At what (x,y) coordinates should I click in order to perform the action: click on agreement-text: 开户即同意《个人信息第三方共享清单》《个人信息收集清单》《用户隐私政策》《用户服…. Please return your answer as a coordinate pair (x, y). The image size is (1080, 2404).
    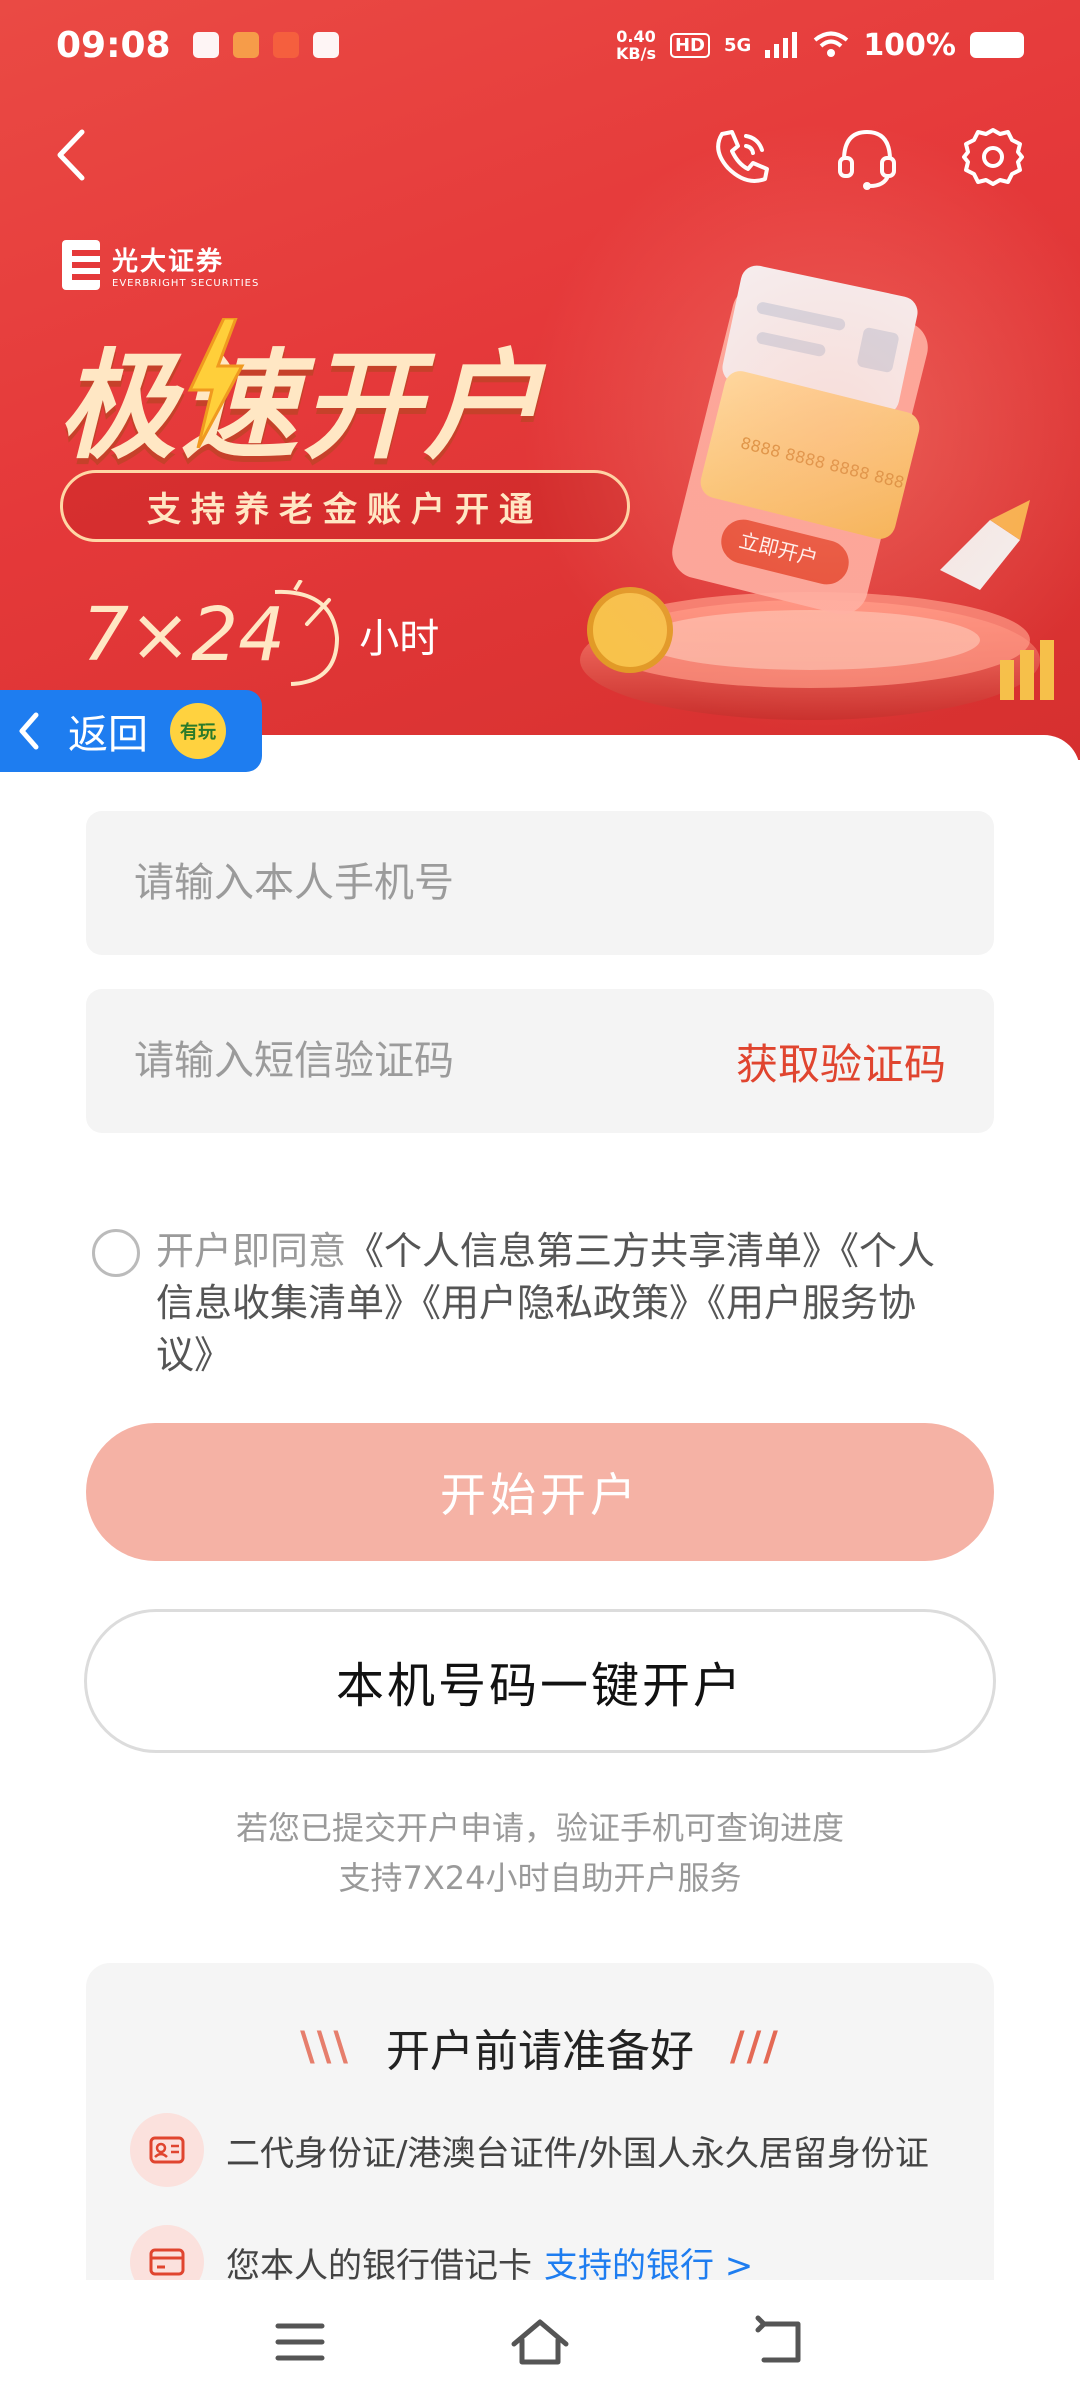
    Looking at the image, I should click on (564, 1303).